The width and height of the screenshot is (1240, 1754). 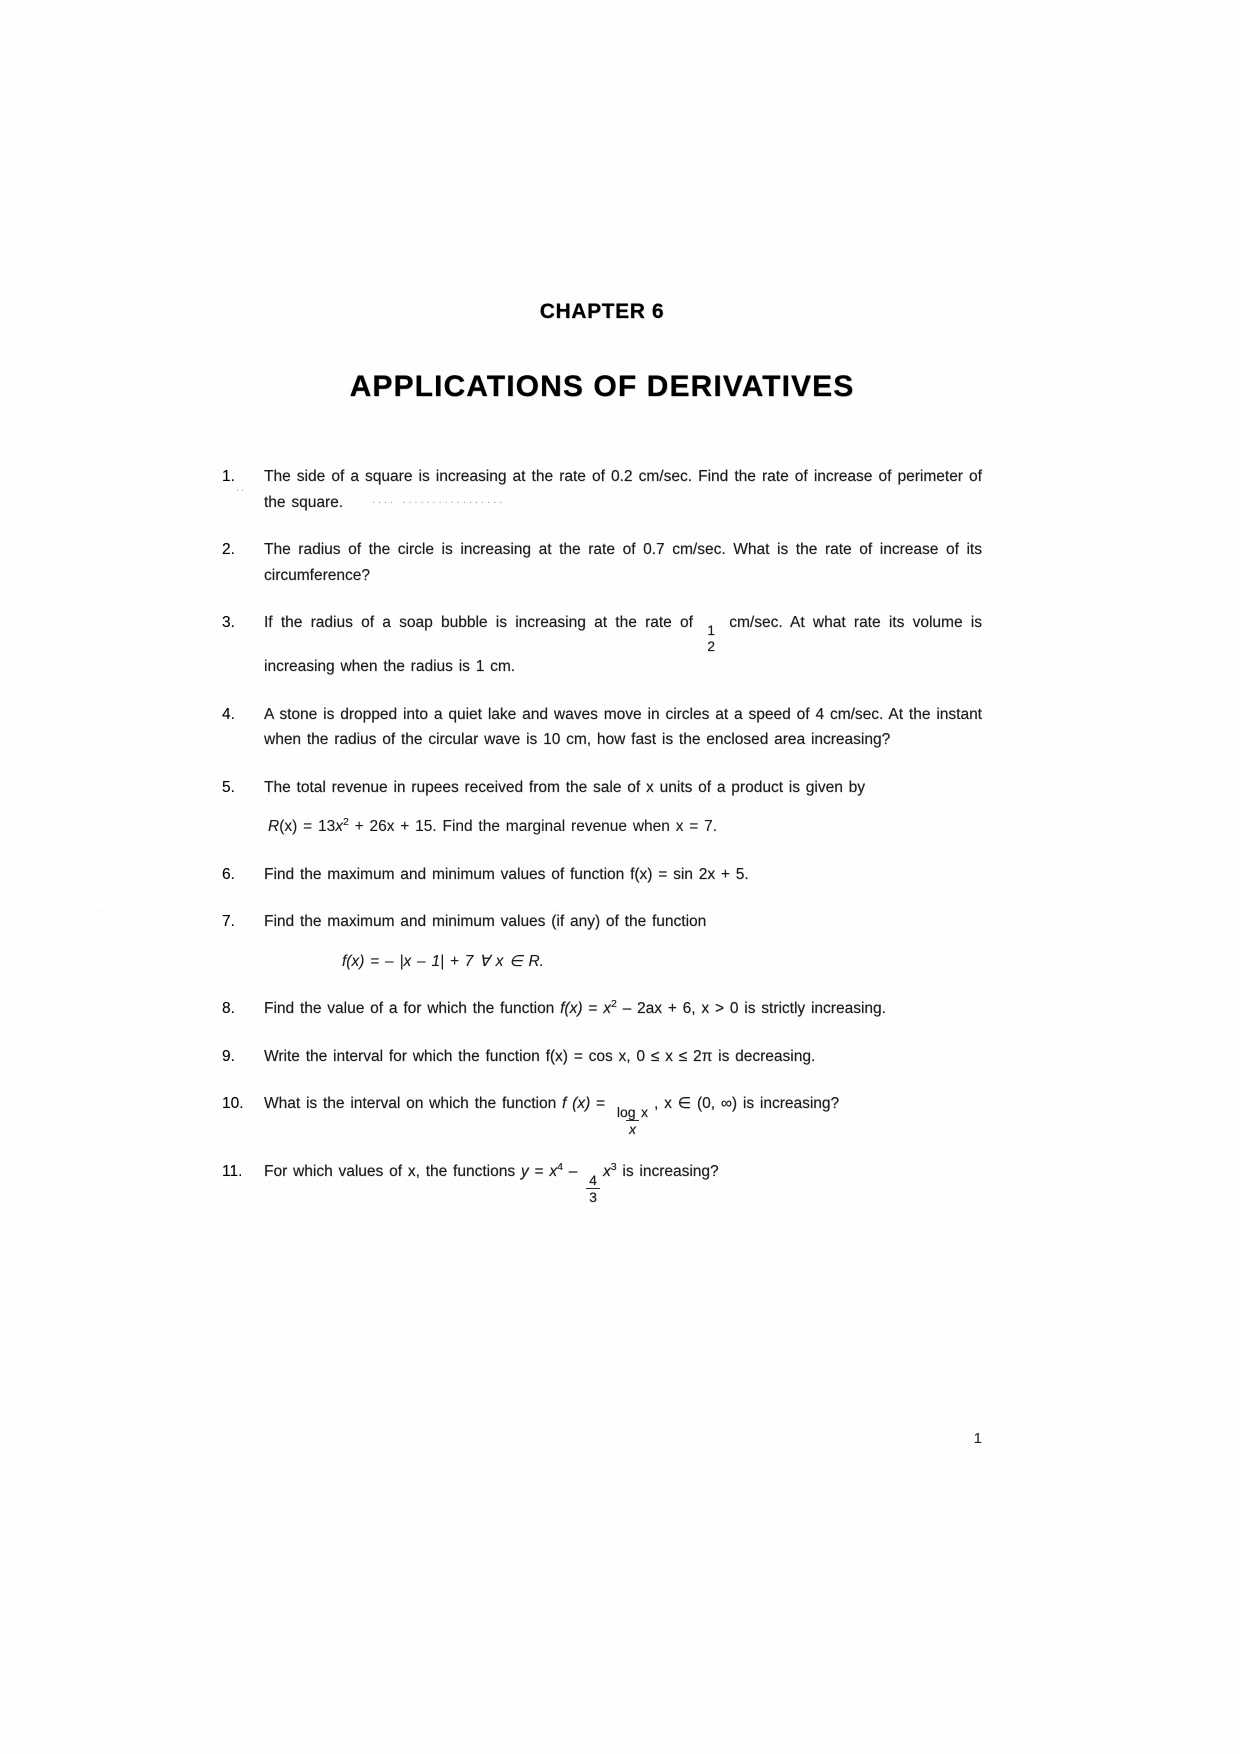 What do you see at coordinates (571, 1009) in the screenshot?
I see `formula-function-name: f(x)` at bounding box center [571, 1009].